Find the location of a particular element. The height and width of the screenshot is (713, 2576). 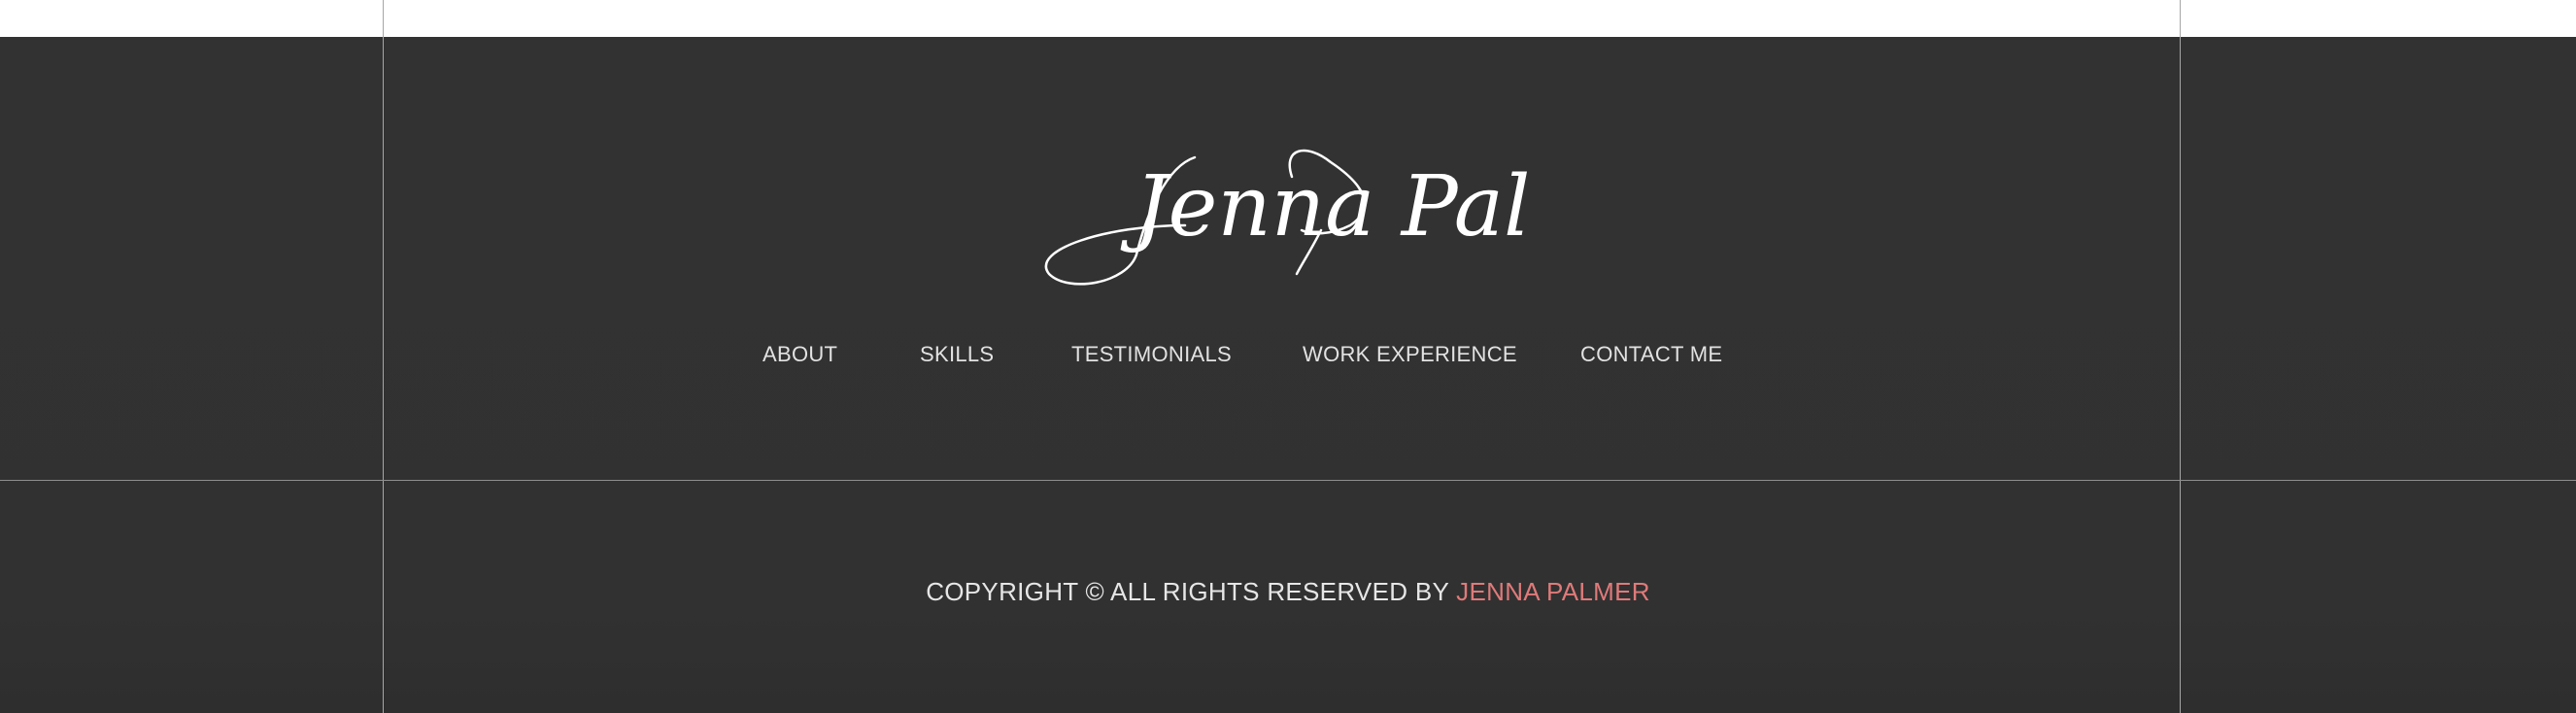

copyright-prefix: COPYRIGHT © ALL RIGHTS RESERVED BY is located at coordinates (1187, 591).